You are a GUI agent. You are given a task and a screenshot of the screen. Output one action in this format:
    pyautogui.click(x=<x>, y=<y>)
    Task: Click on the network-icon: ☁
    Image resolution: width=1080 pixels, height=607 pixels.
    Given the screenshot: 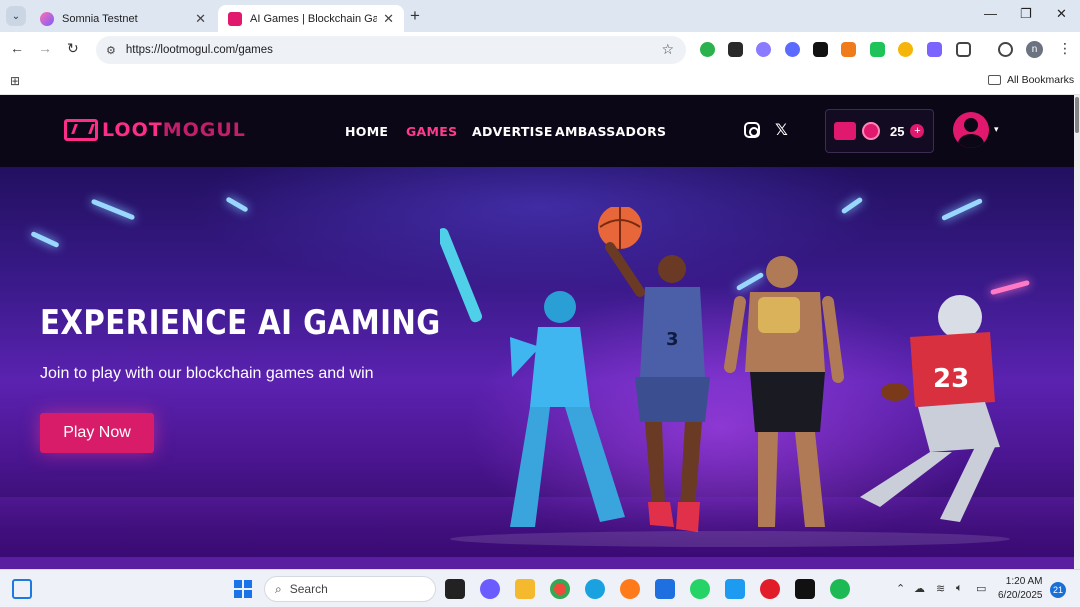 What is the action you would take?
    pyautogui.click(x=919, y=588)
    